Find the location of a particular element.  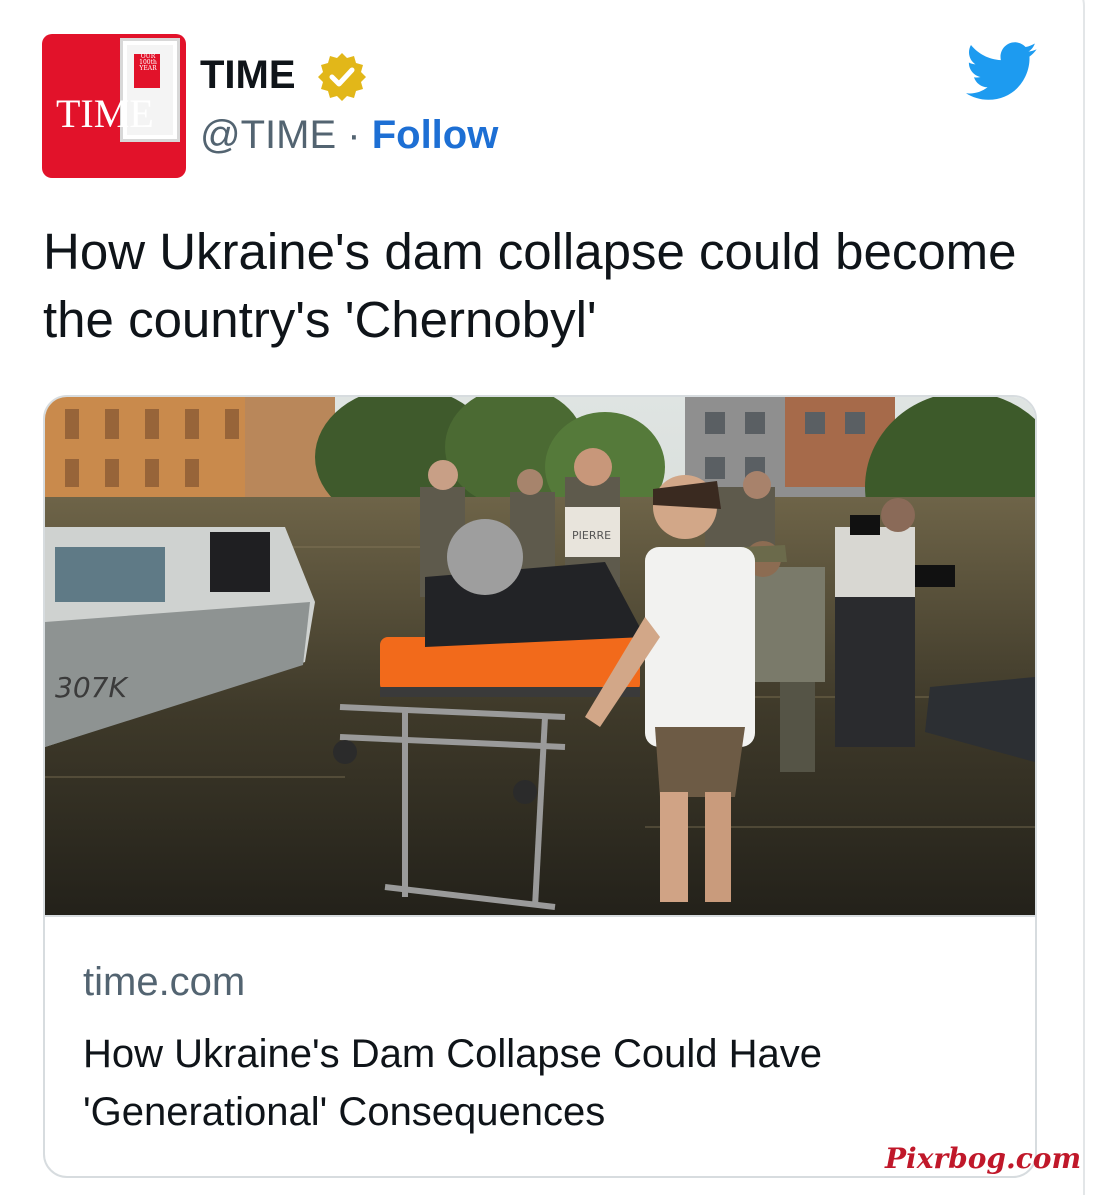

card-divider is located at coordinates (540, 916).